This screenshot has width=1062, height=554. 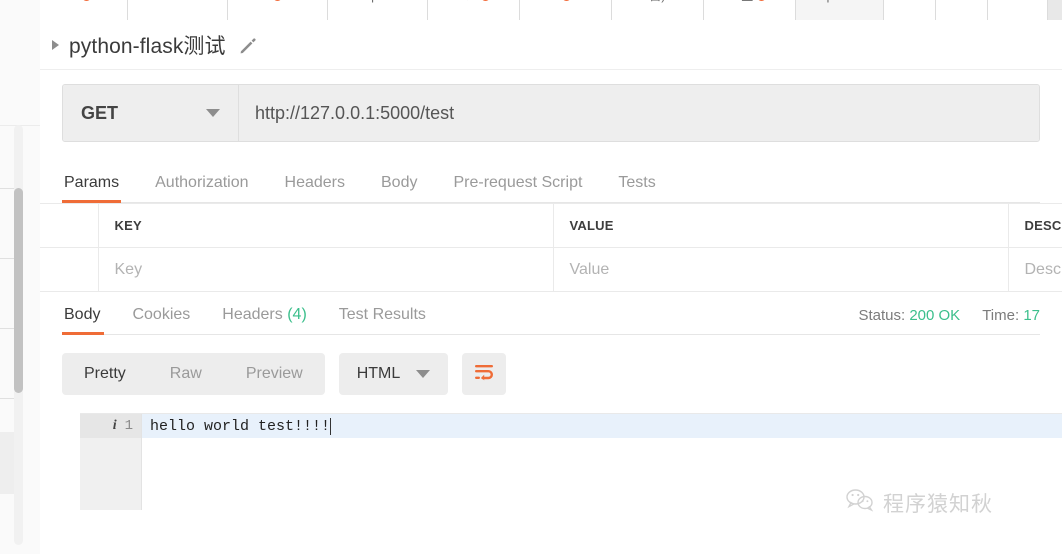 I want to click on url-bar: GET http://127.0.0.1:5000/test, so click(x=551, y=113).